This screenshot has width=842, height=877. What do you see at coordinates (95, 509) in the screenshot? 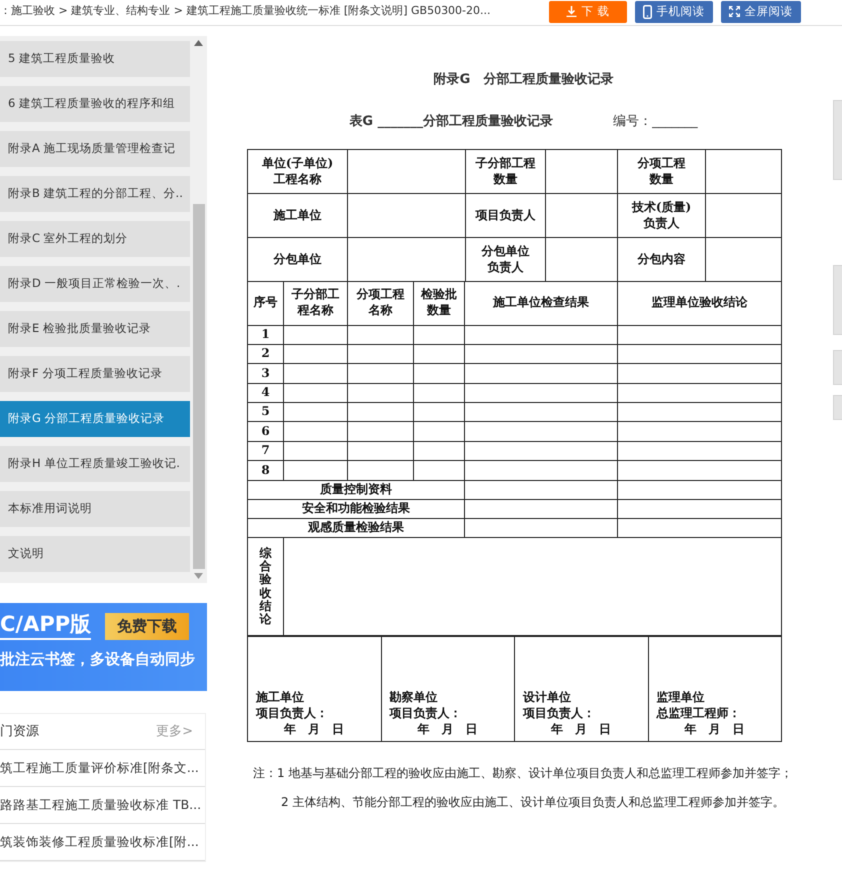
I see `toc-item: 本标准用词说明` at bounding box center [95, 509].